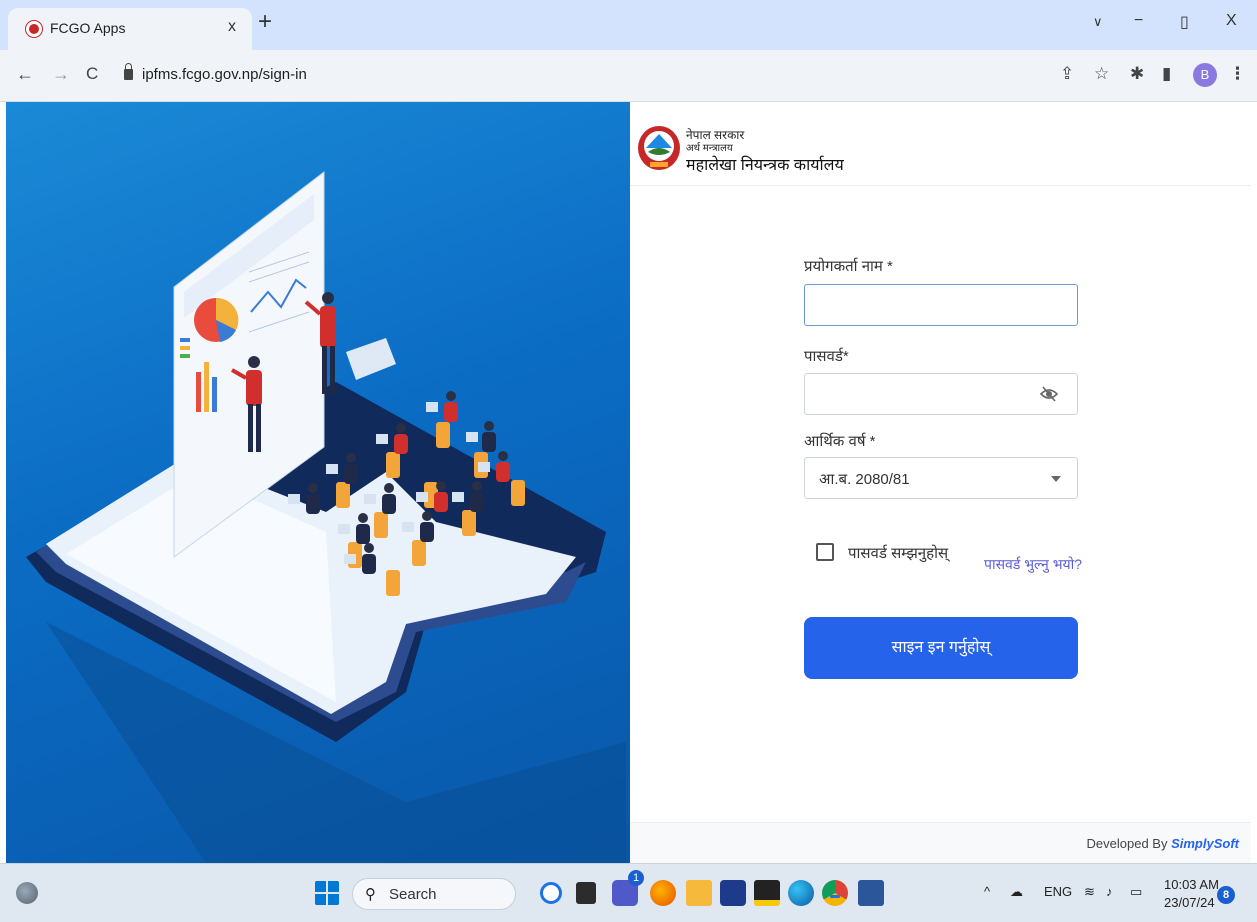 This screenshot has height=922, width=1257. Describe the element at coordinates (941, 394) in the screenshot. I see `password-input` at that location.